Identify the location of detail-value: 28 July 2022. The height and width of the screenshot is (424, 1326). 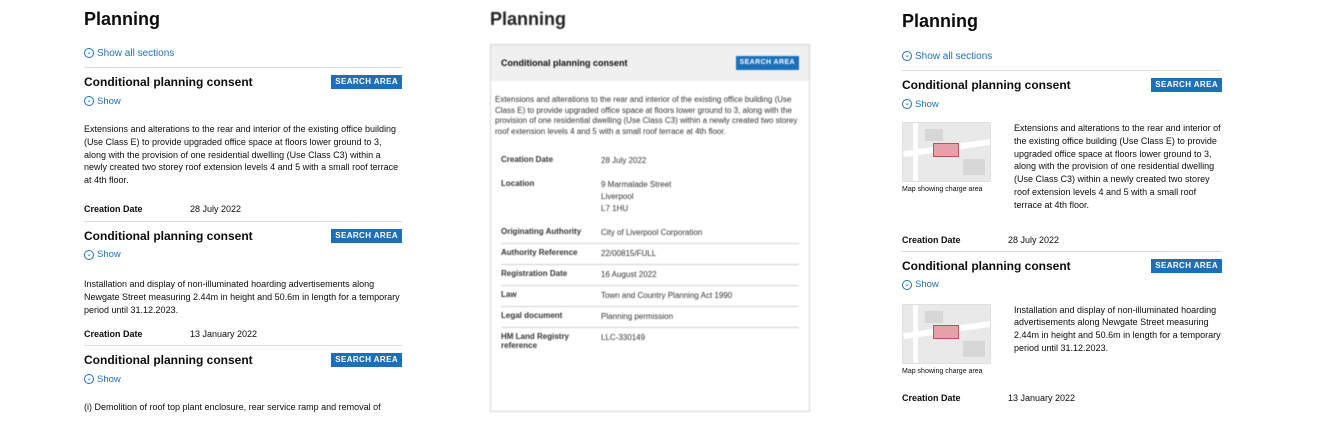
(624, 160).